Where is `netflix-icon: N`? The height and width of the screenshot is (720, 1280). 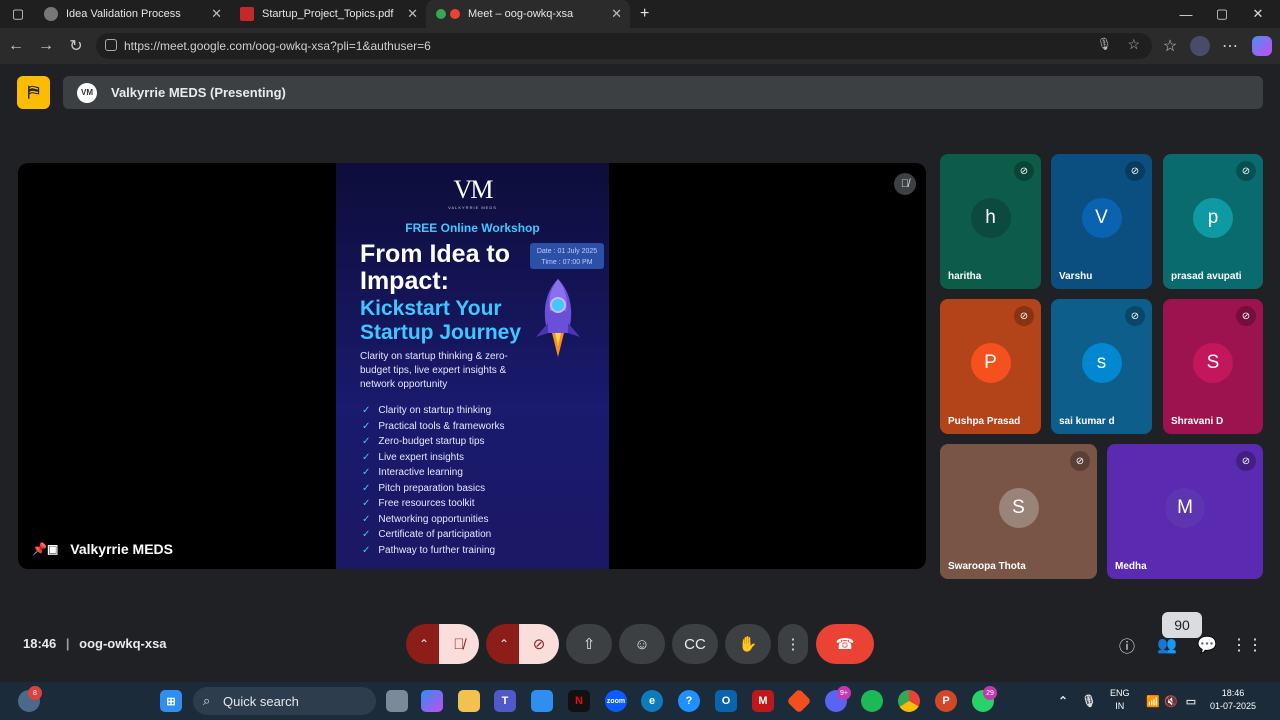 netflix-icon: N is located at coordinates (579, 701).